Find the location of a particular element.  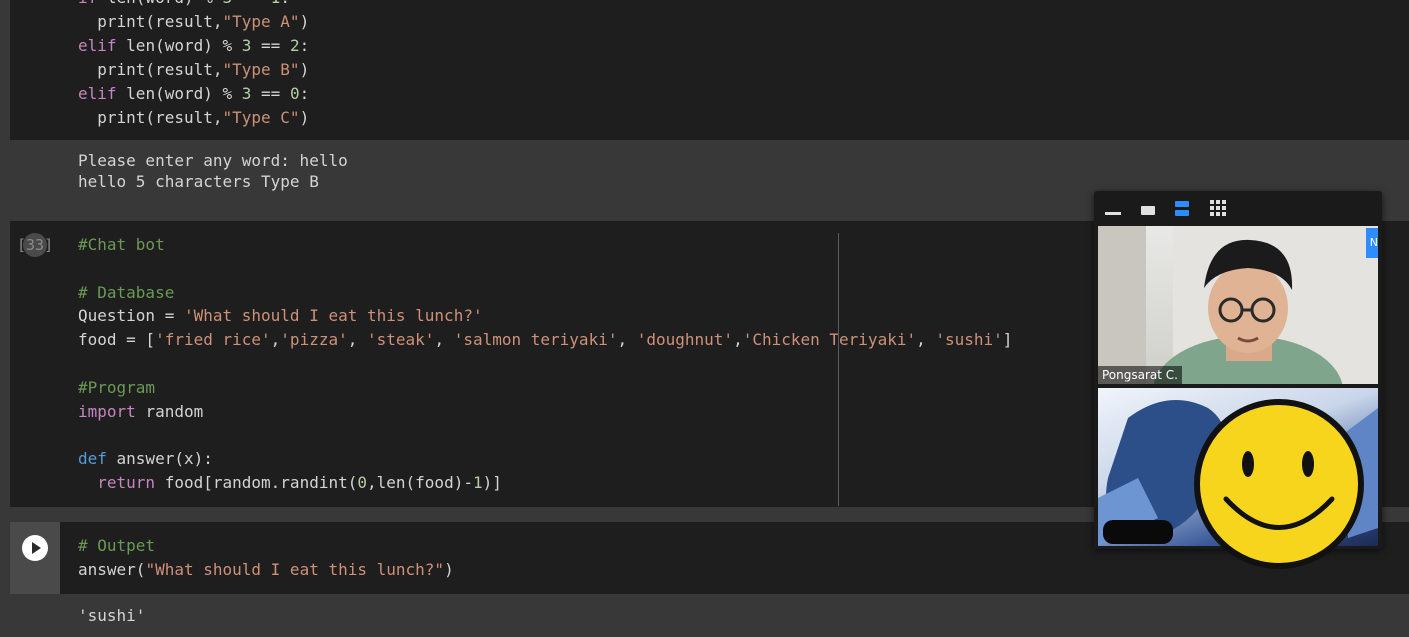

code-line: print(result,"Type B") is located at coordinates (193, 69).